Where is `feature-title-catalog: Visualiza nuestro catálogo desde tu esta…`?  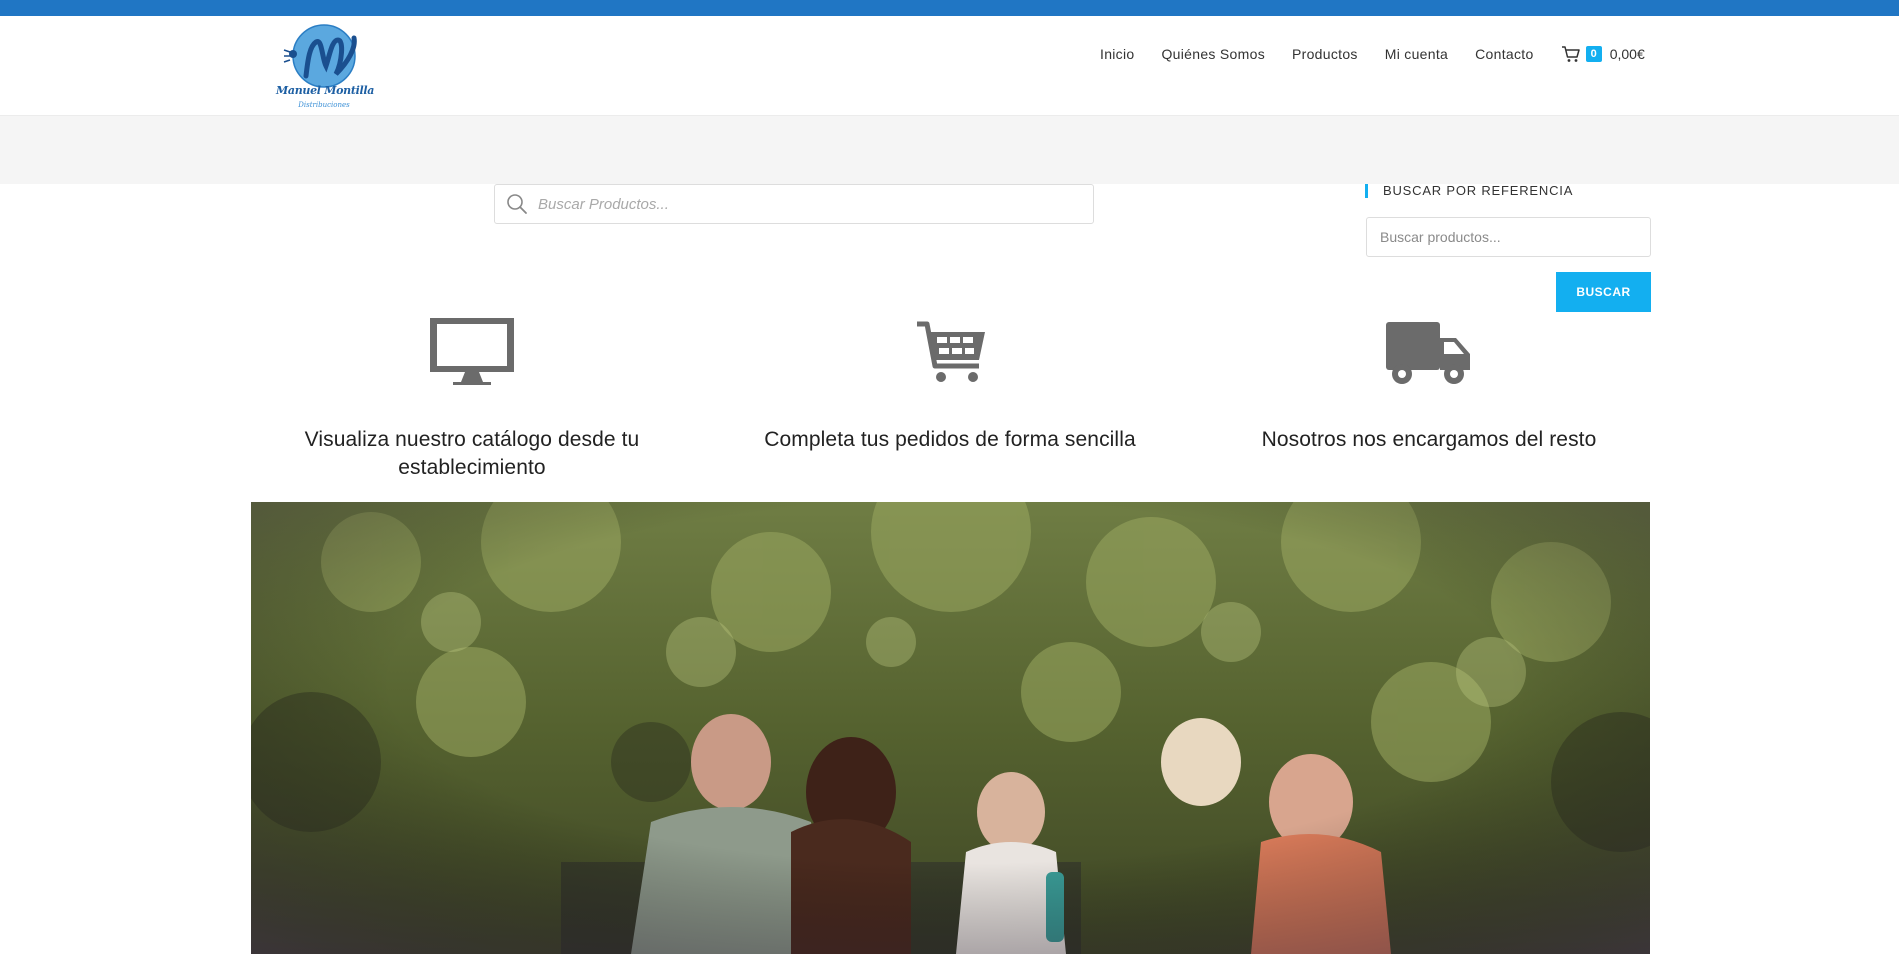
feature-title-catalog: Visualiza nuestro catálogo desde tu esta… is located at coordinates (472, 453).